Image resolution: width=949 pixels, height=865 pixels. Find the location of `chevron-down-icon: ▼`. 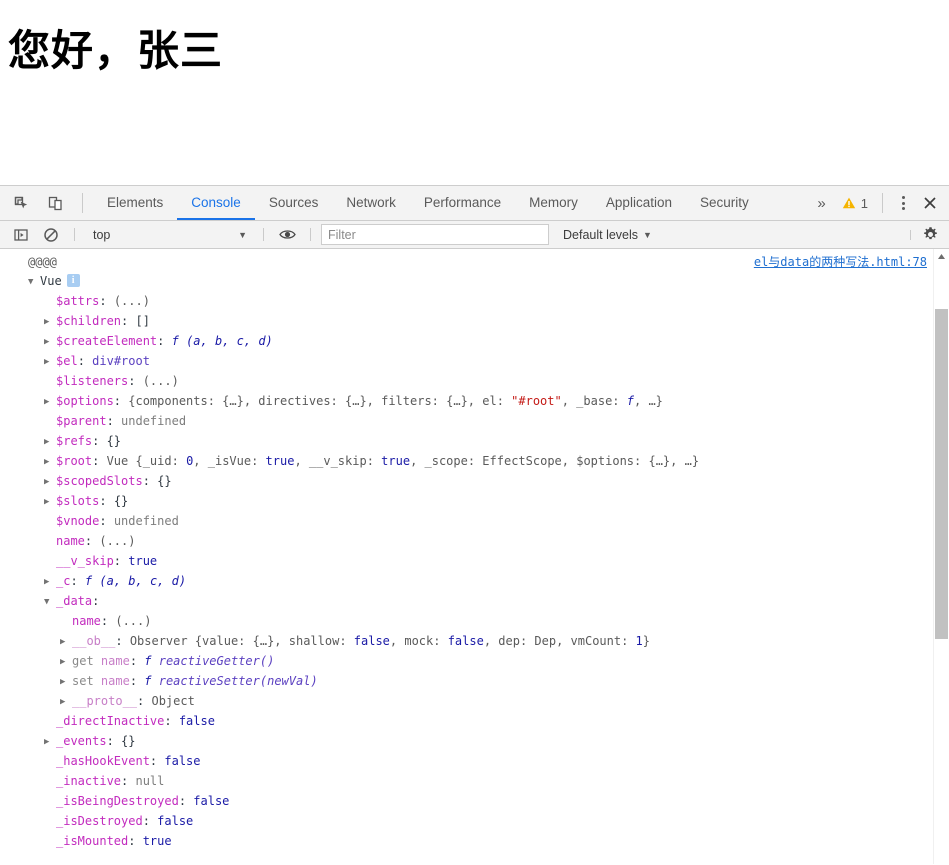

chevron-down-icon: ▼ is located at coordinates (242, 234).